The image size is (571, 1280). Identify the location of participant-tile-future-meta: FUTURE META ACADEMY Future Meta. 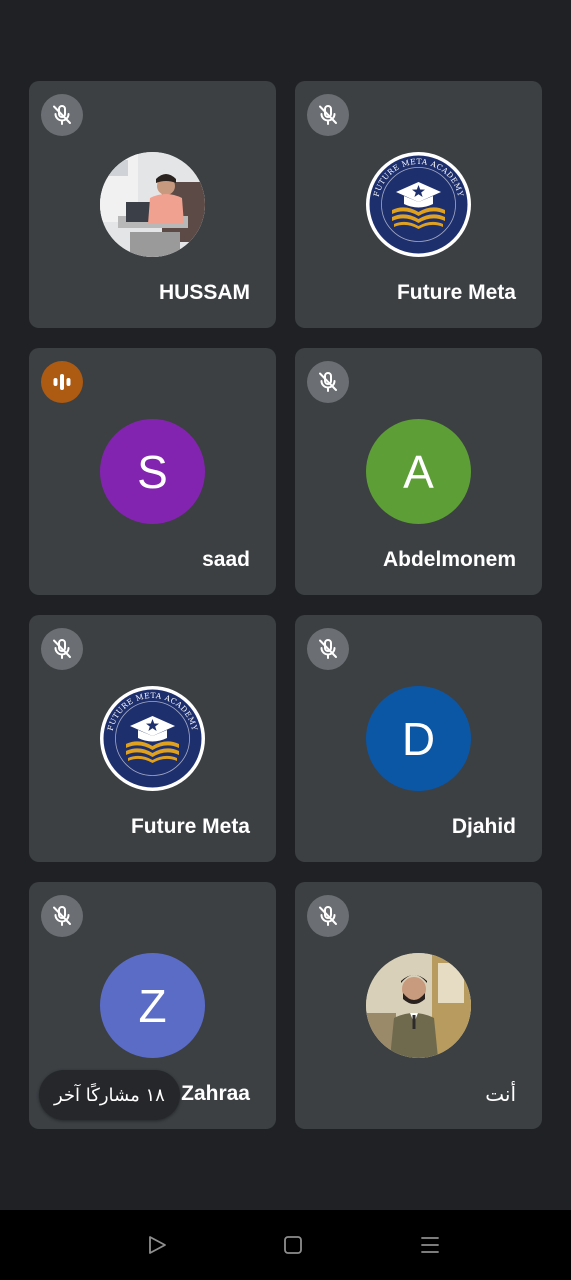
(418, 204).